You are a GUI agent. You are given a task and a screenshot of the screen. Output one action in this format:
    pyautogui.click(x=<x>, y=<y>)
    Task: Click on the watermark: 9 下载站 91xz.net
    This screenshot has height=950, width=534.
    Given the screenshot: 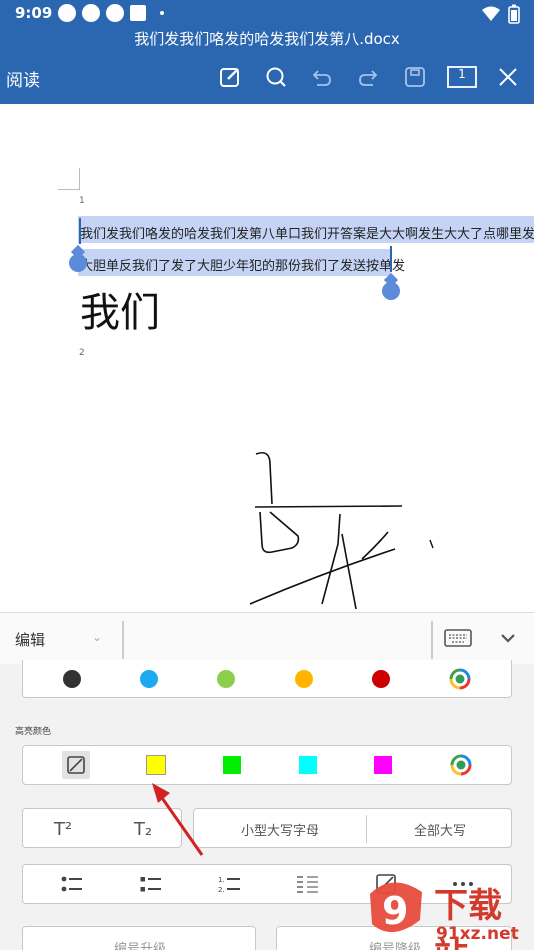 What is the action you would take?
    pyautogui.click(x=448, y=902)
    